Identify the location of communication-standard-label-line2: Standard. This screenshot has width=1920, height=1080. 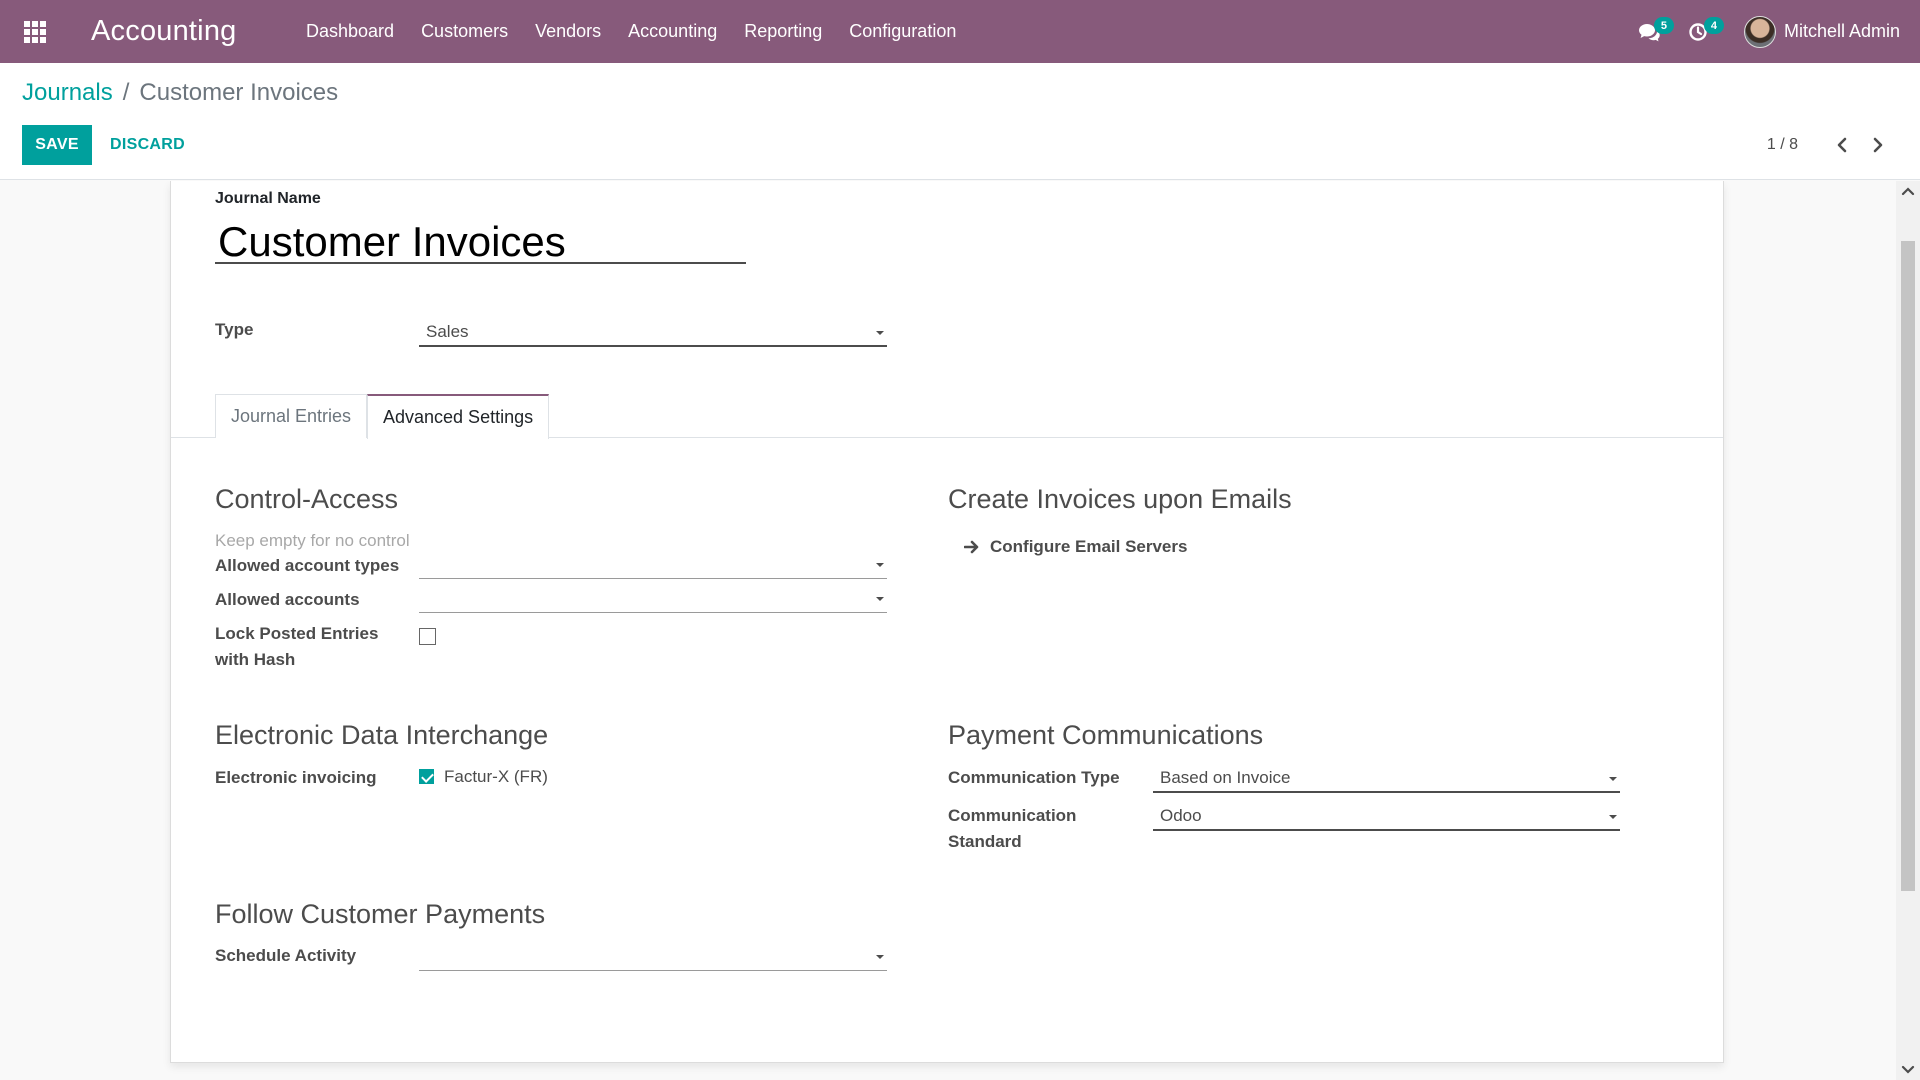
(985, 841).